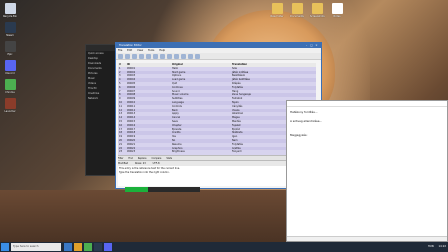 This screenshot has width=448, height=252. What do you see at coordinates (121, 152) in the screenshot?
I see `table-cell: 23` at bounding box center [121, 152].